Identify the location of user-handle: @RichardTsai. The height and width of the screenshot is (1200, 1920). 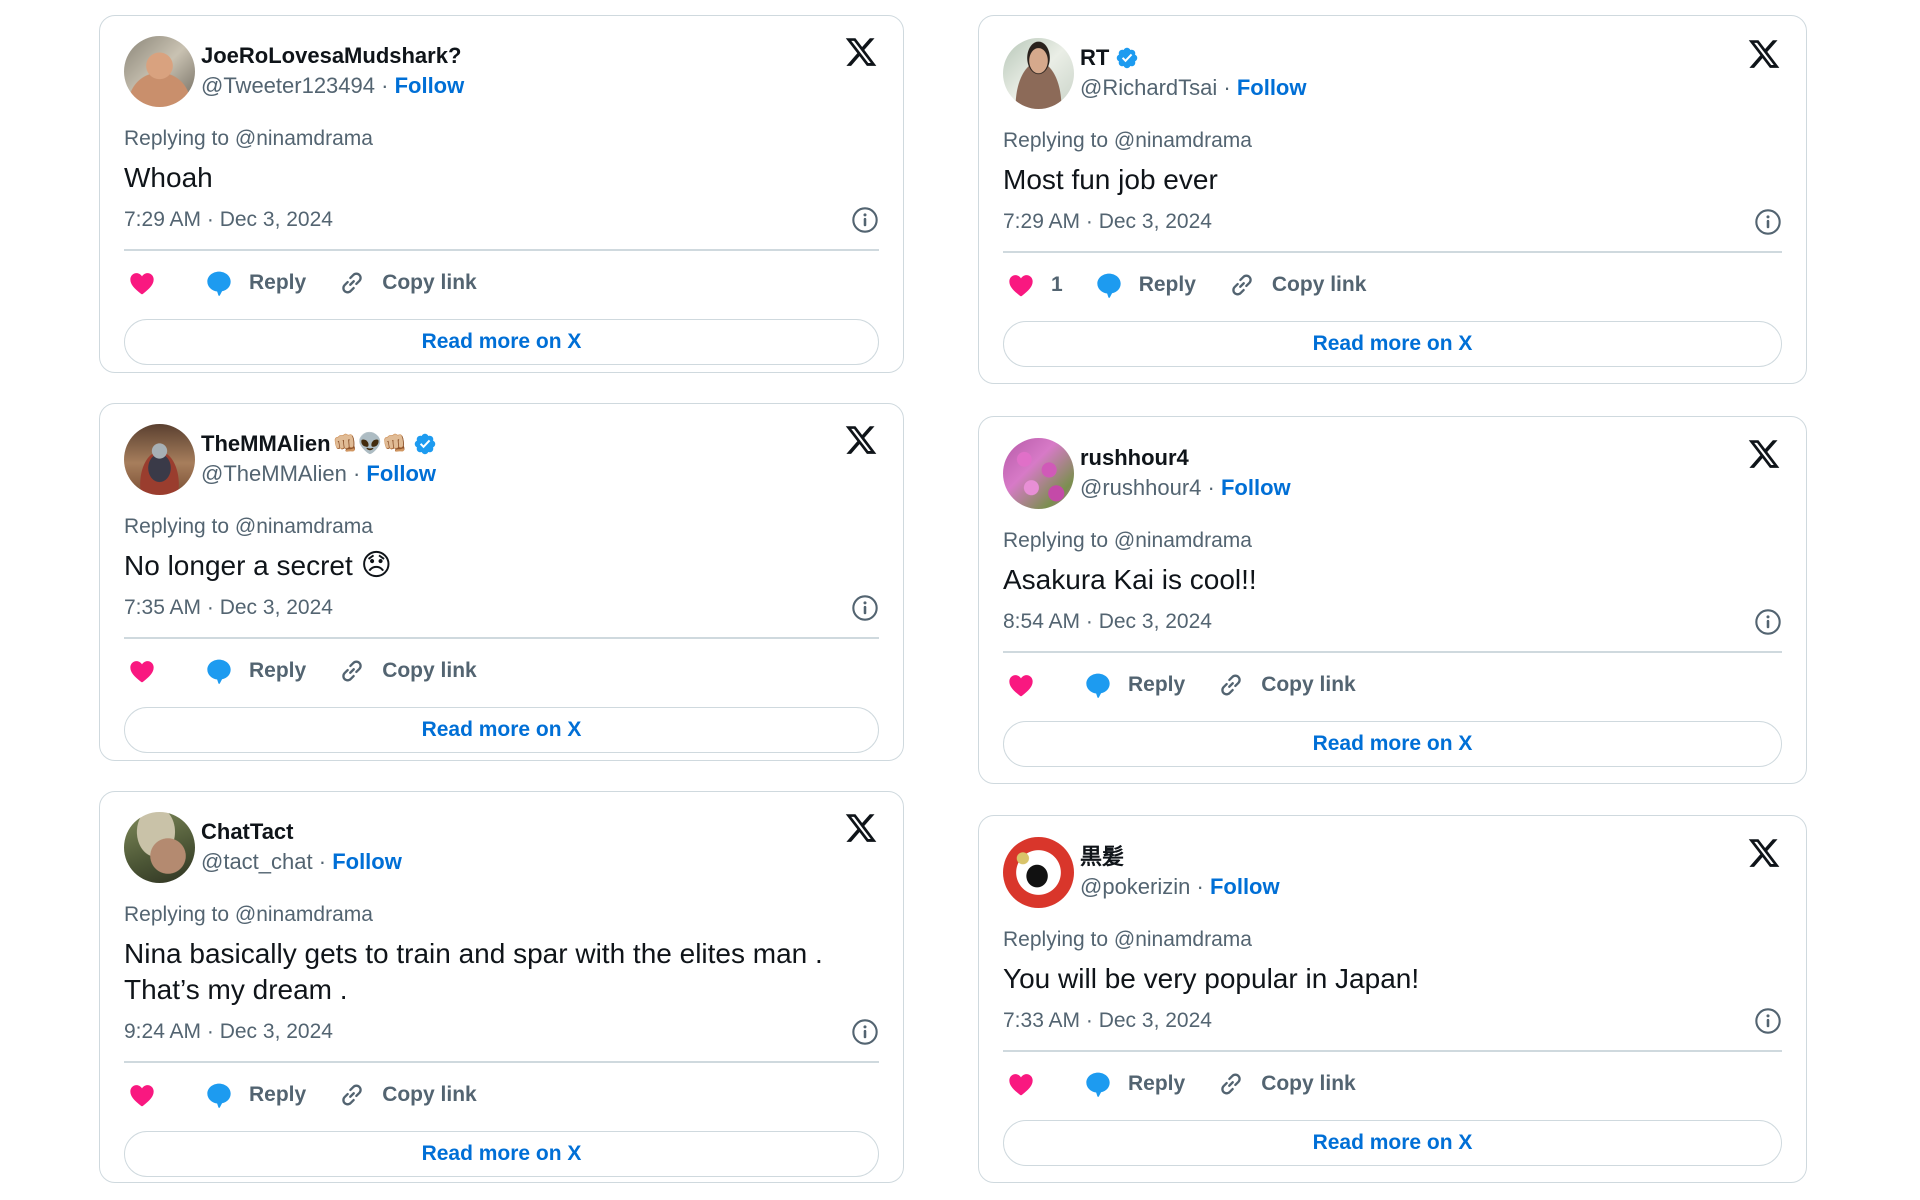
(1148, 87).